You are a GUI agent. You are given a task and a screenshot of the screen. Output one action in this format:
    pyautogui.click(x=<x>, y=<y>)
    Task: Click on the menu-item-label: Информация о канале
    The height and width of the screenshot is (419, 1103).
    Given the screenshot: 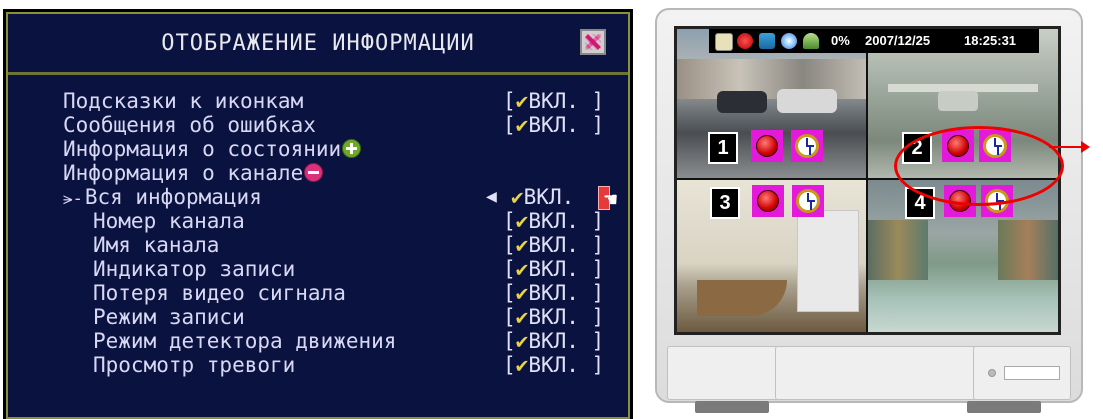 What is the action you would take?
    pyautogui.click(x=183, y=173)
    